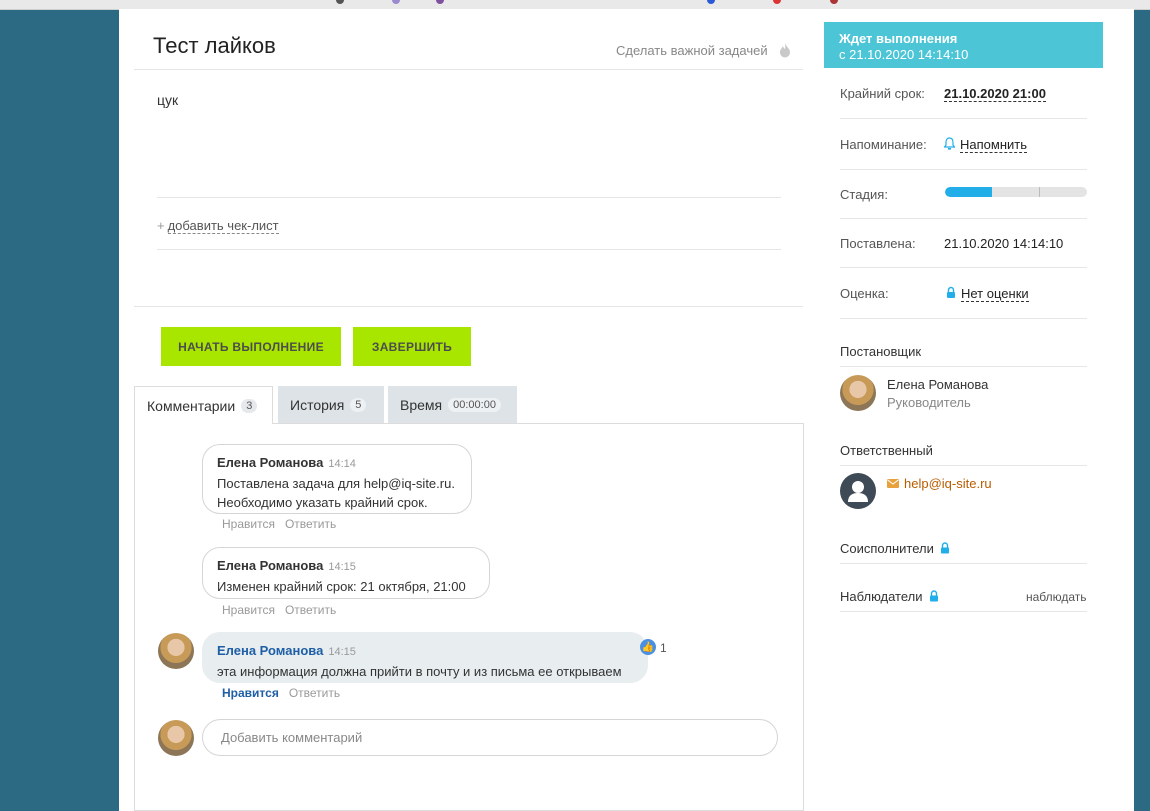 This screenshot has height=811, width=1150. I want to click on status-badge: Ждет выполнения с 21.10.2020 14:14:10, so click(963, 45).